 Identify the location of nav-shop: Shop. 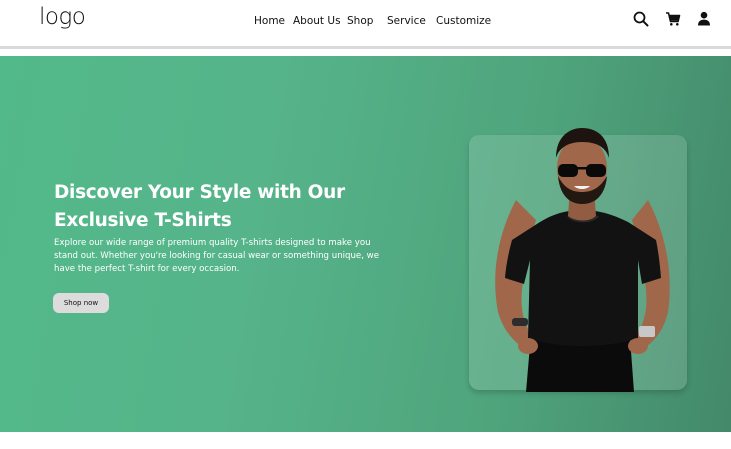
(360, 21).